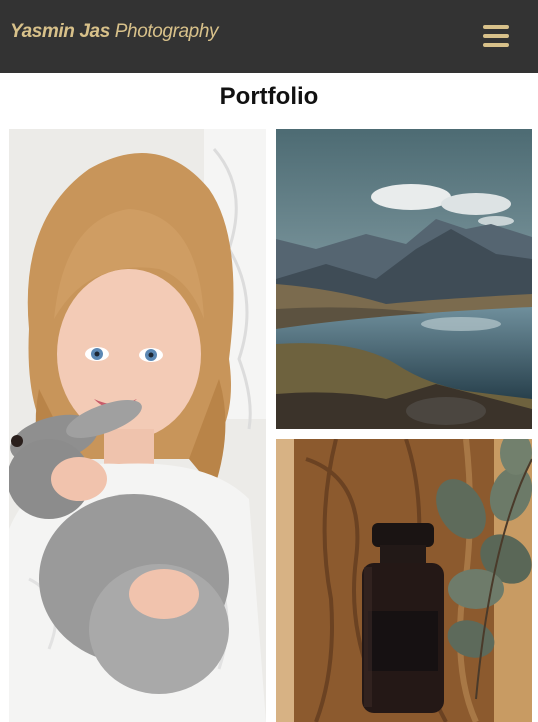 The width and height of the screenshot is (538, 722). I want to click on brand-logo: Yasmin Jas Photography, so click(114, 32).